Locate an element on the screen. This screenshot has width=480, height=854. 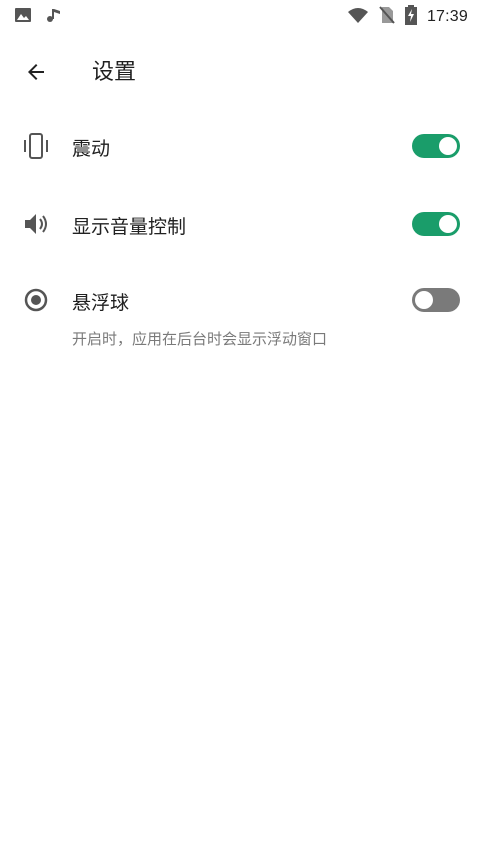
setting-label-volume-control: 显示音量控制 is located at coordinates (129, 227).